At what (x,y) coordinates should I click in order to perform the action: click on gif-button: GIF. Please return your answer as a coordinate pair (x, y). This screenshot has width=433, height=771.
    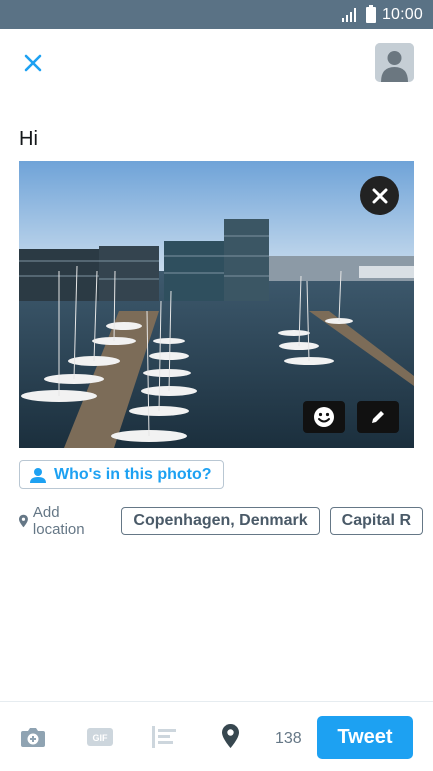
    Looking at the image, I should click on (100, 739).